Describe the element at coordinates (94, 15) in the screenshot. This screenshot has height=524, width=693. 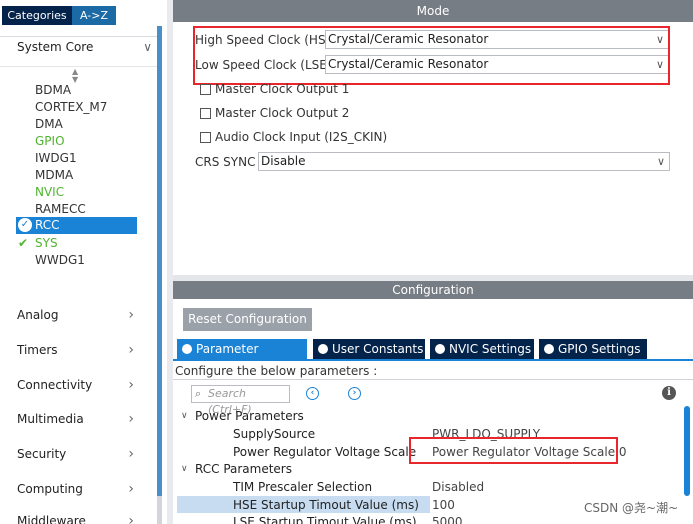
I see `tab-a-to-z: A->Z` at that location.